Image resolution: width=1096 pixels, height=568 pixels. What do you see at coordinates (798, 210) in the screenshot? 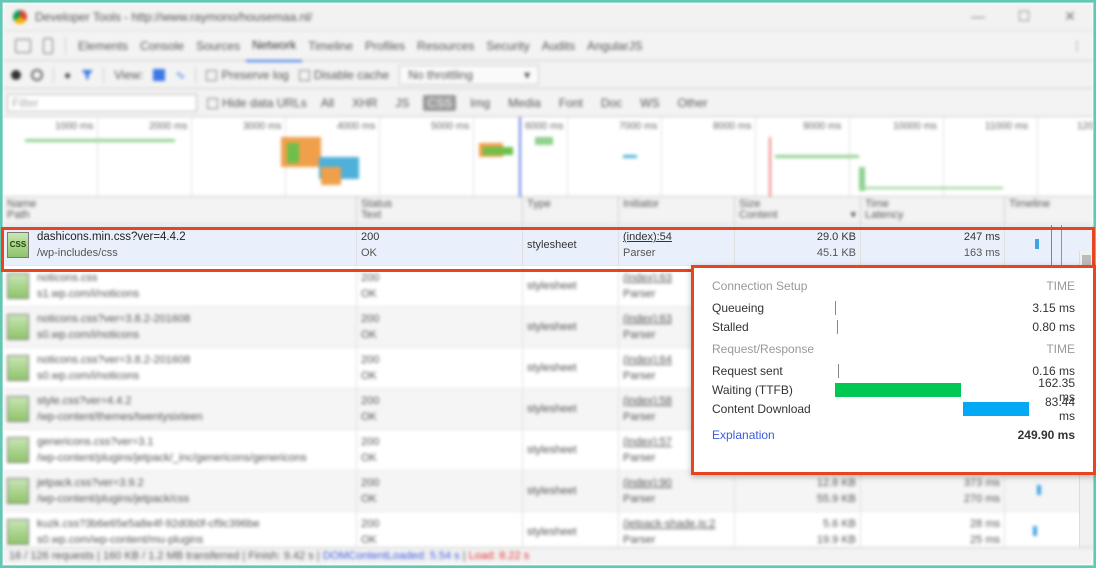
I see `col-size: Size Content ▾` at bounding box center [798, 210].